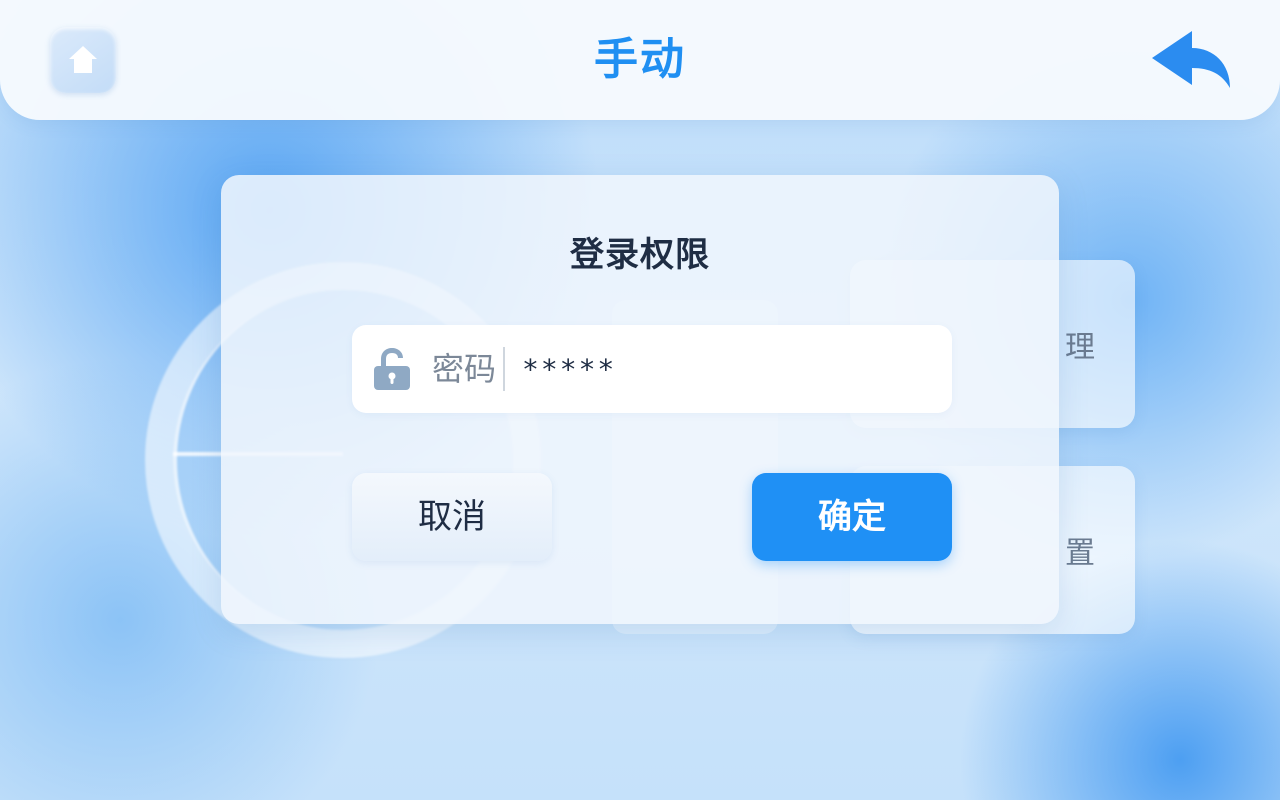  Describe the element at coordinates (1080, 553) in the screenshot. I see `background-card-bottom-right-label: 置` at that location.